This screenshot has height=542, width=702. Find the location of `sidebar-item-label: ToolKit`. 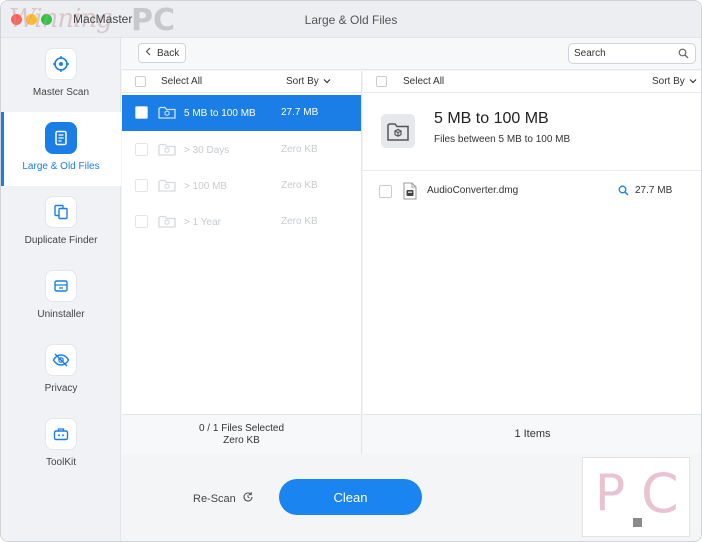

sidebar-item-label: ToolKit is located at coordinates (60, 462).